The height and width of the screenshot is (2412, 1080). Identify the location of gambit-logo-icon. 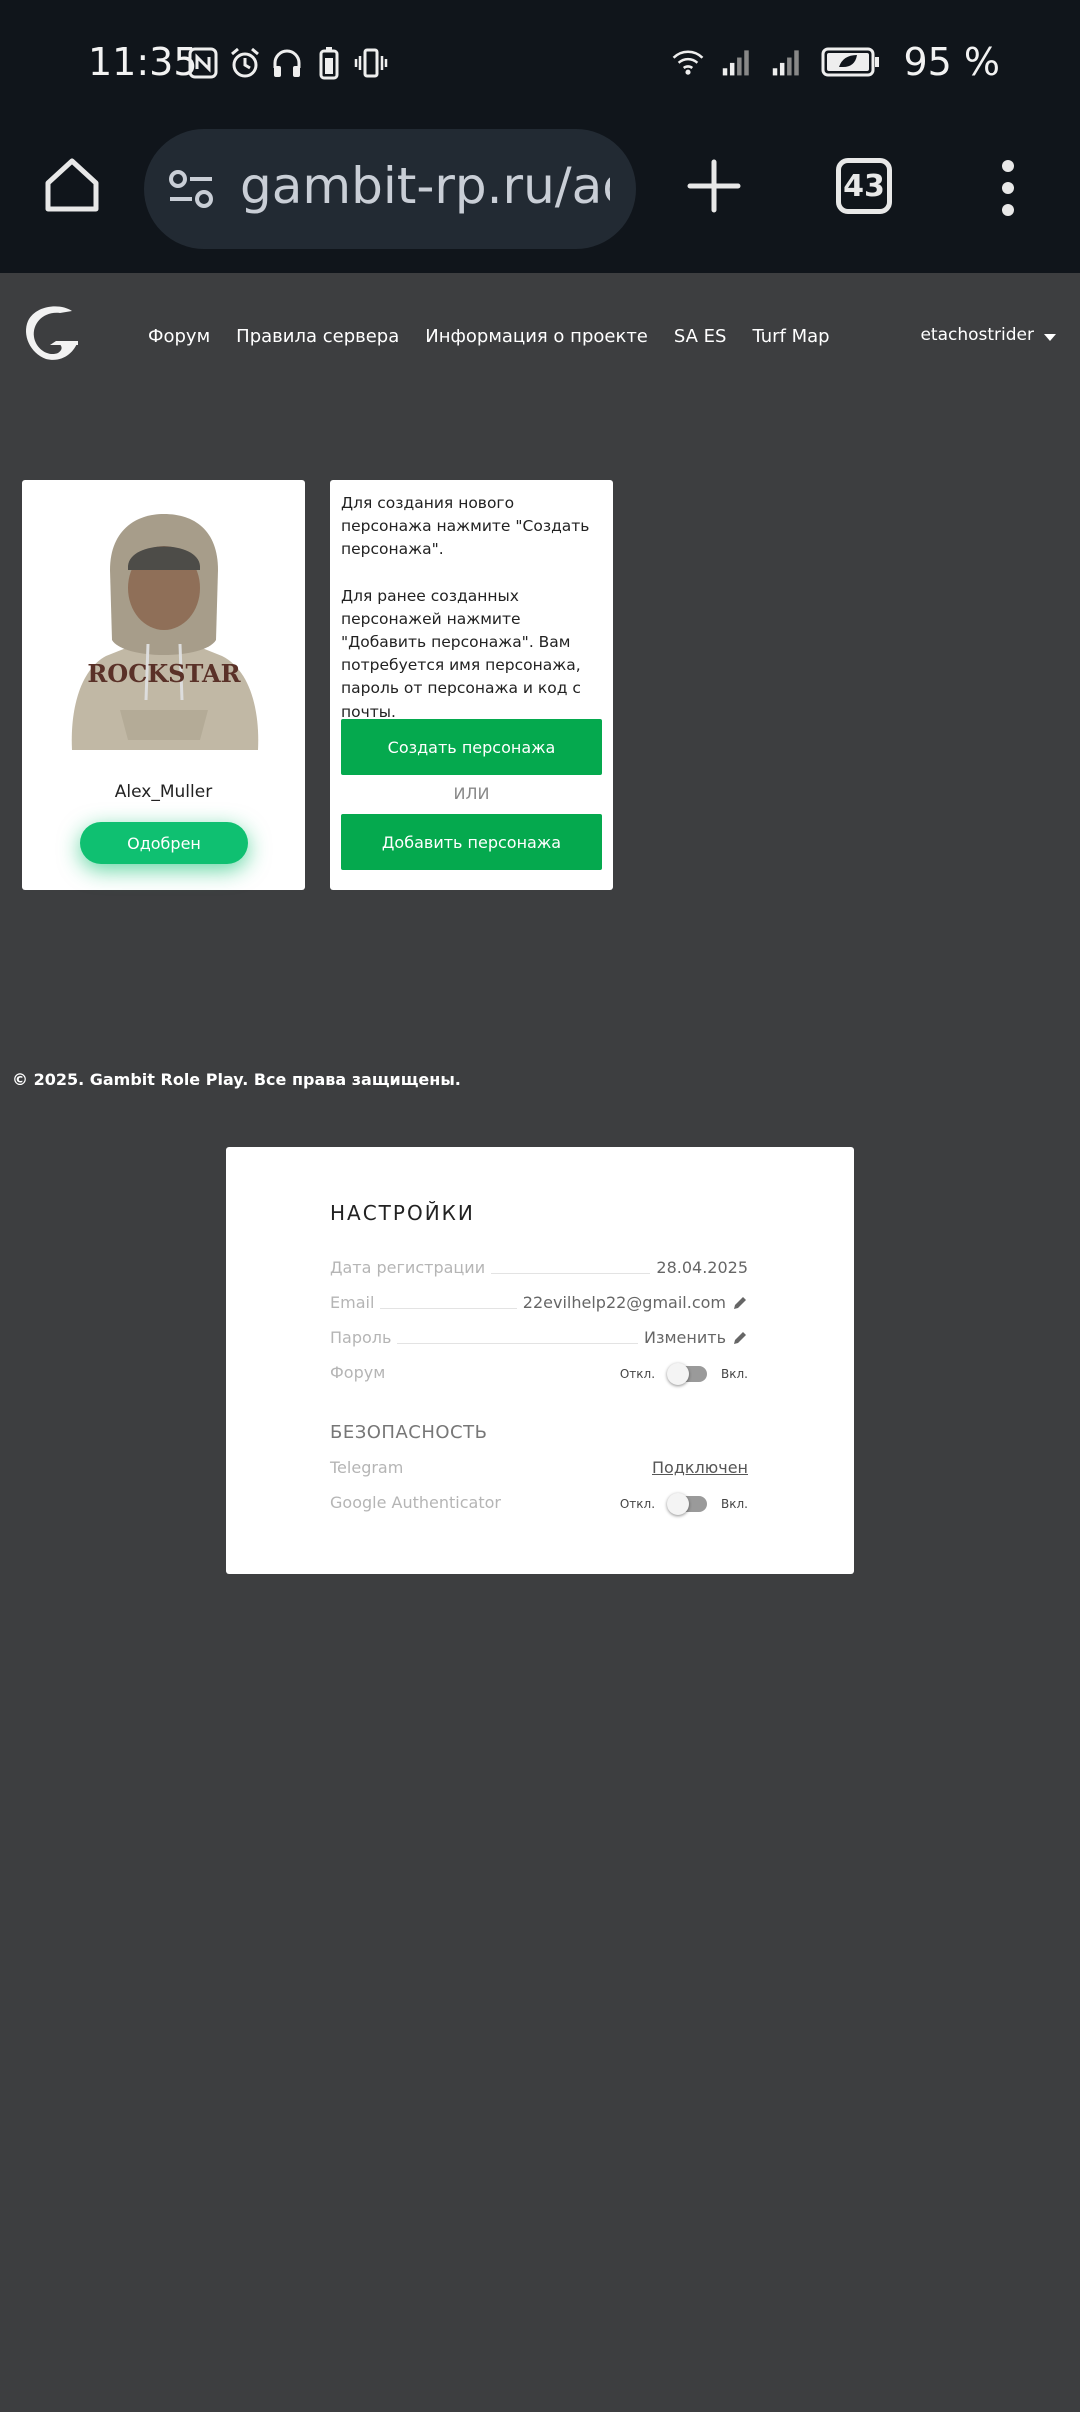
(52, 333).